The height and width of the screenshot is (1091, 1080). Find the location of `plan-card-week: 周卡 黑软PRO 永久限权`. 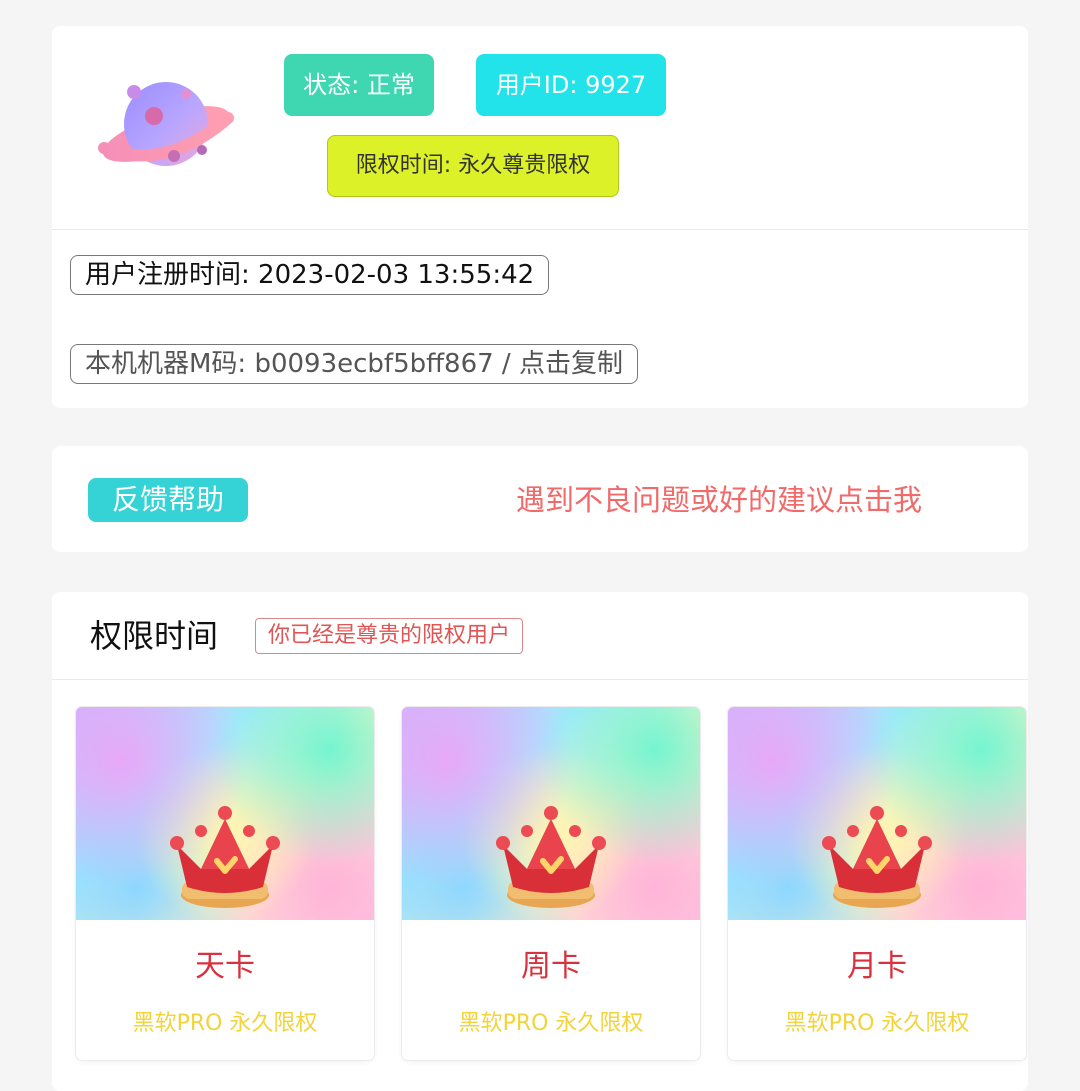

plan-card-week: 周卡 黑软PRO 永久限权 is located at coordinates (551, 883).